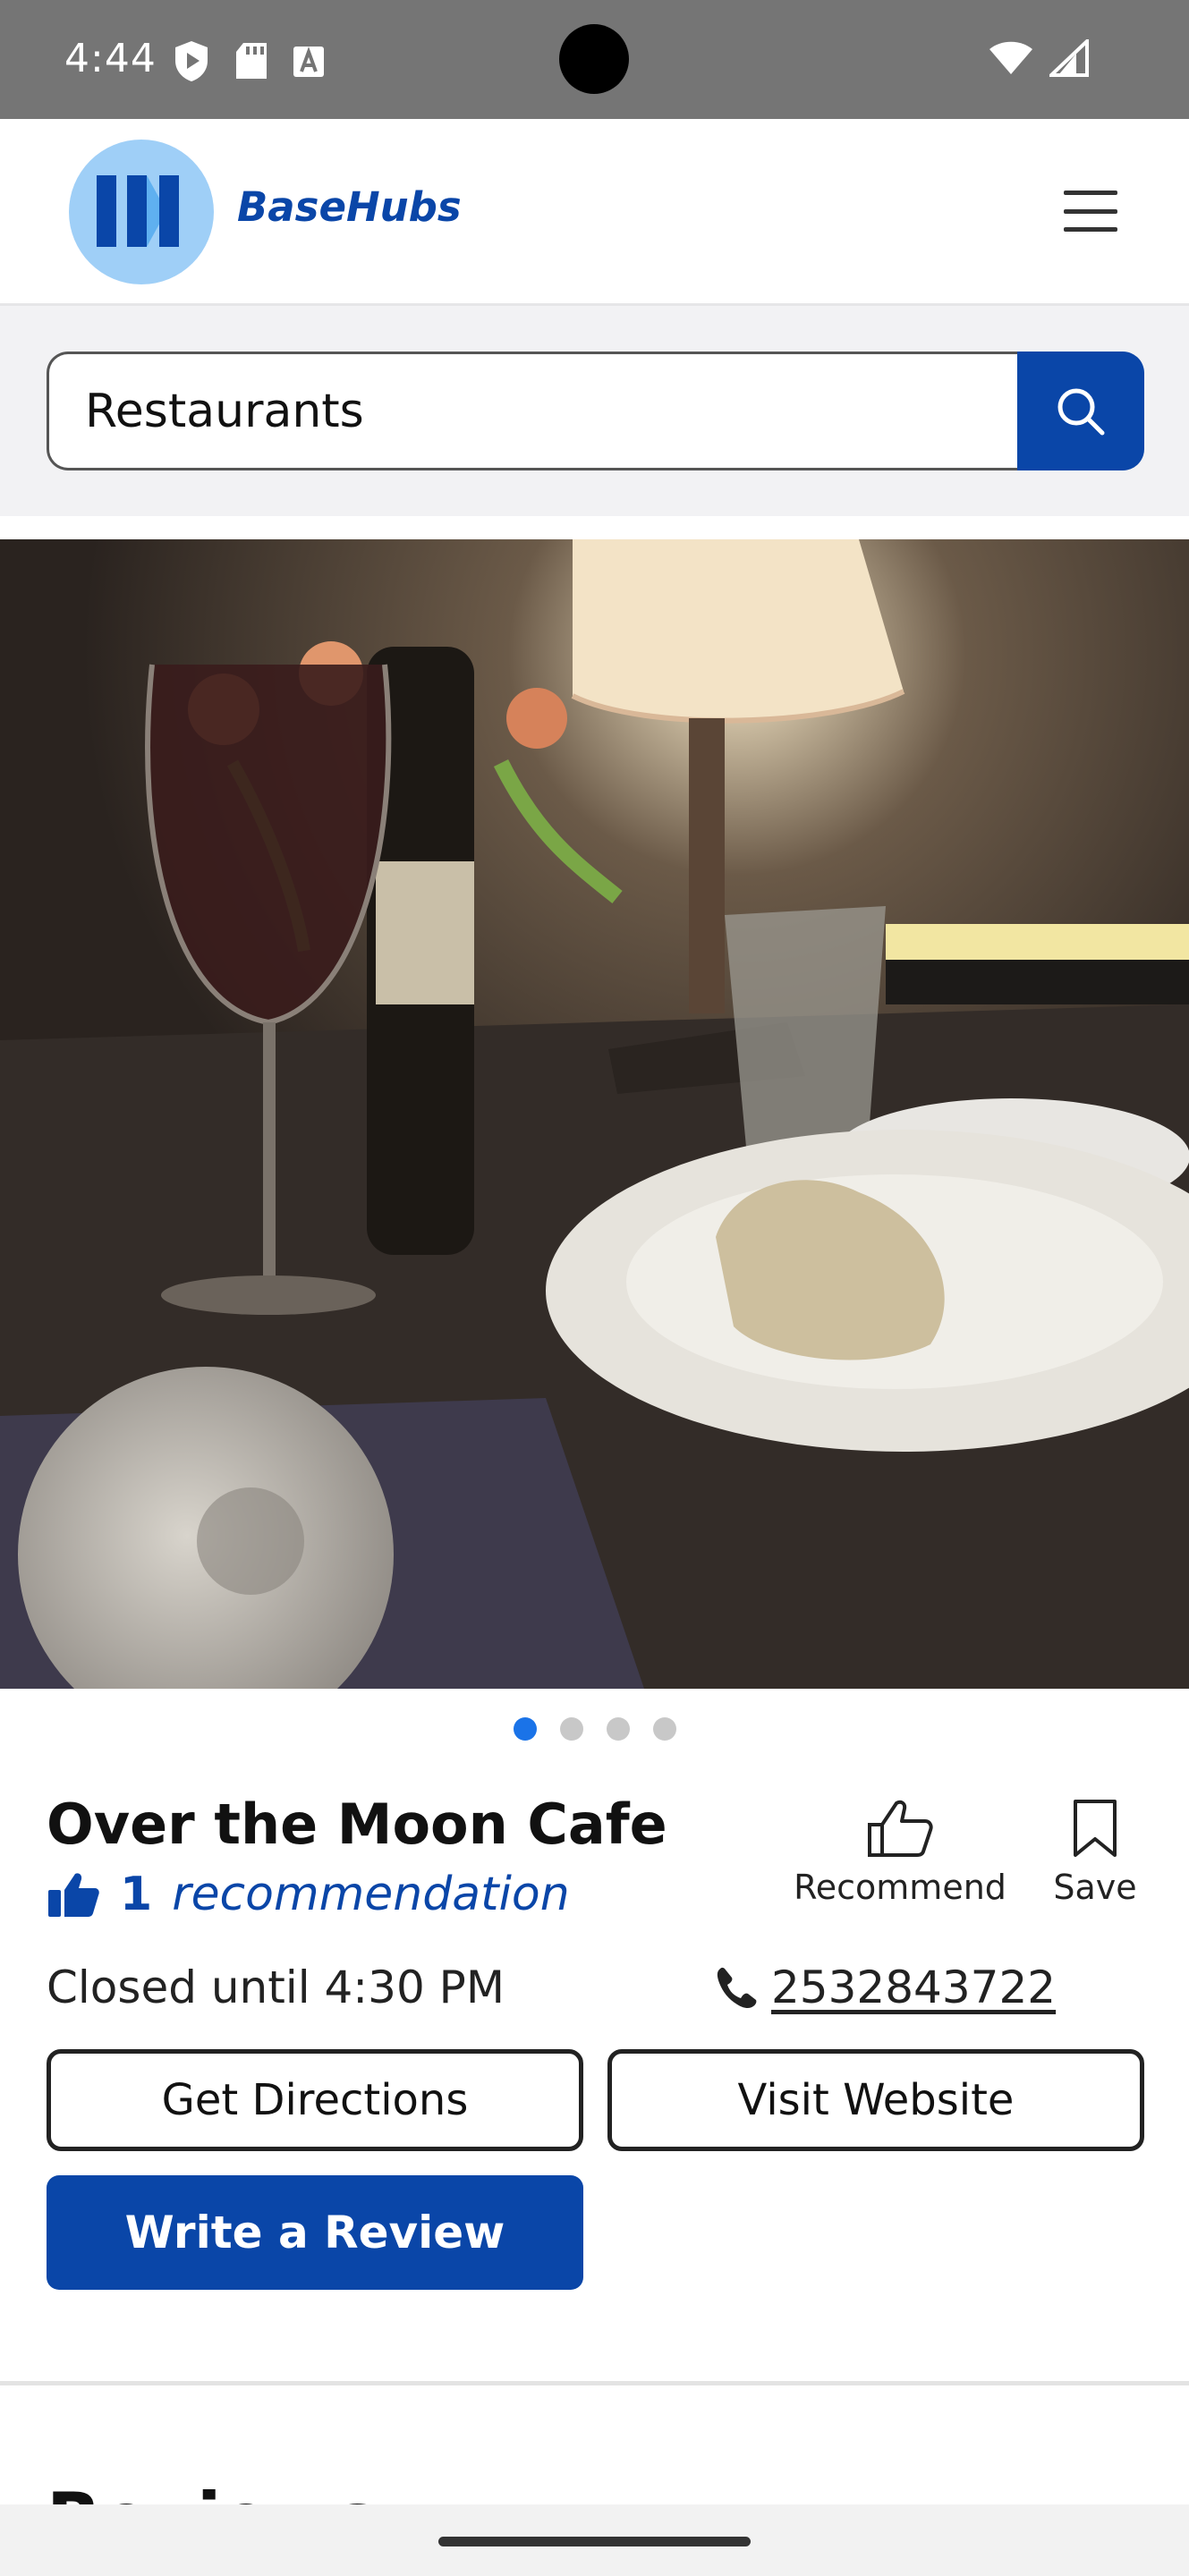  Describe the element at coordinates (532, 411) in the screenshot. I see `search-input` at that location.